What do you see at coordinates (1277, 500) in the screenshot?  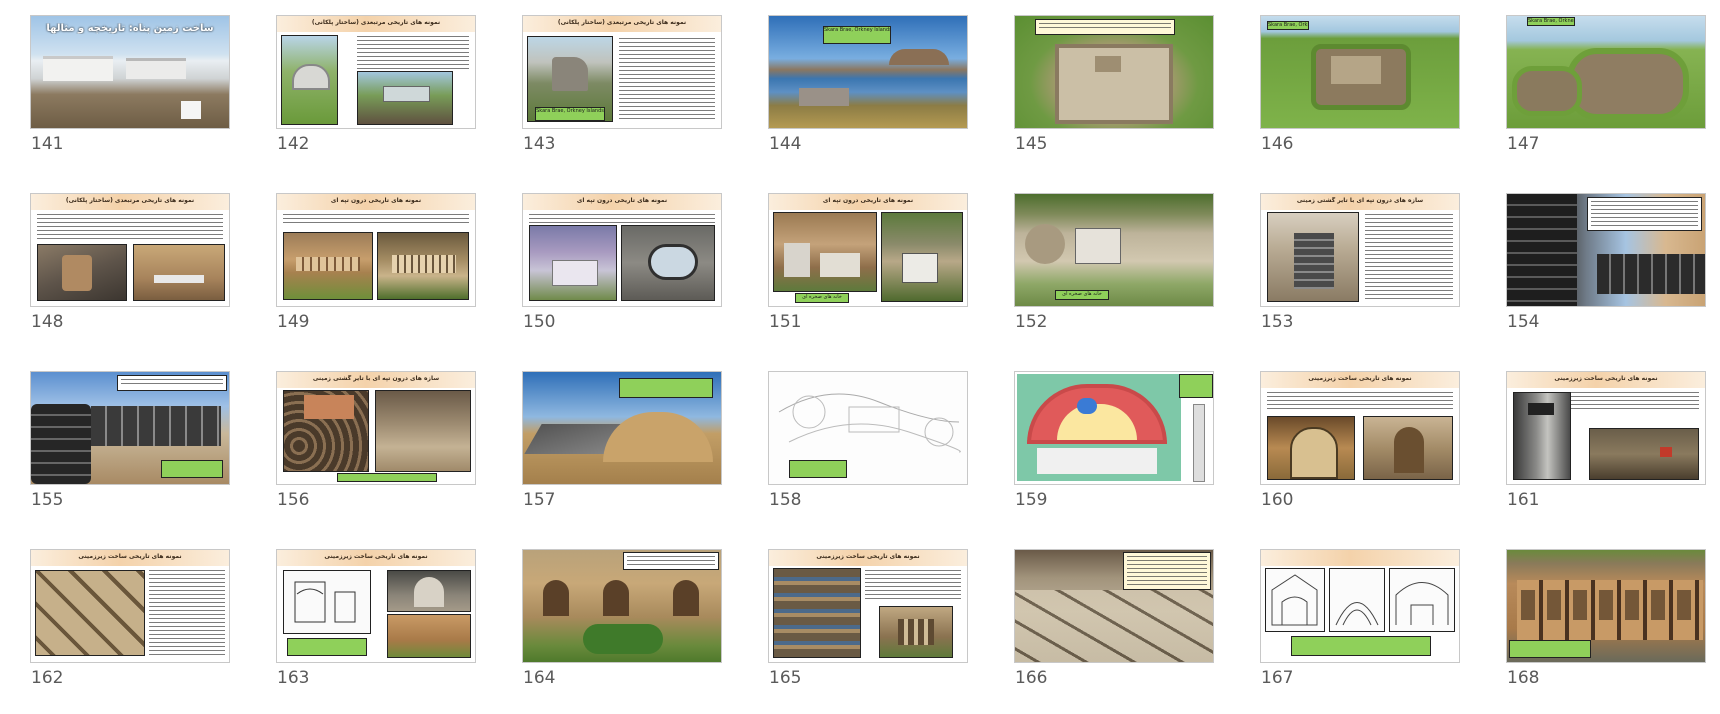 I see `slide-number: 160` at bounding box center [1277, 500].